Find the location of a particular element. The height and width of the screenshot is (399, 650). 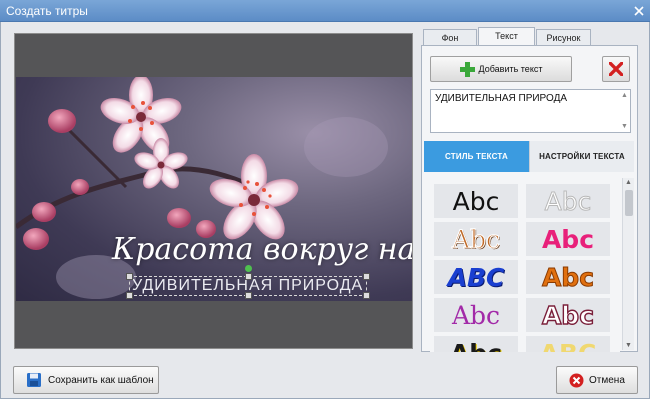

cancel-icon is located at coordinates (576, 380).